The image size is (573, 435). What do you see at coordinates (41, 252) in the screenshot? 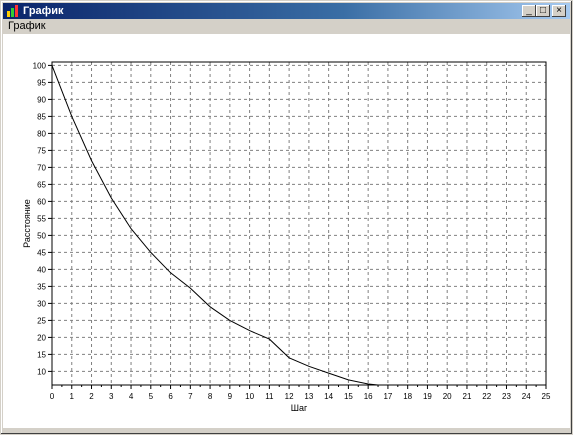
I see `y-tick-label: 45` at bounding box center [41, 252].